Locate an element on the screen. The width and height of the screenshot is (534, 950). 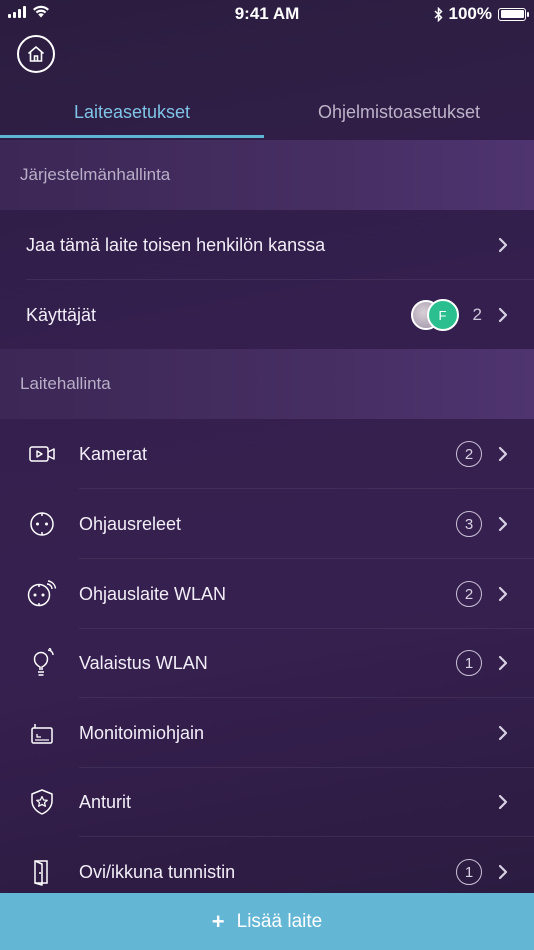
status-bar: 9:41 AM 100% is located at coordinates (267, 14).